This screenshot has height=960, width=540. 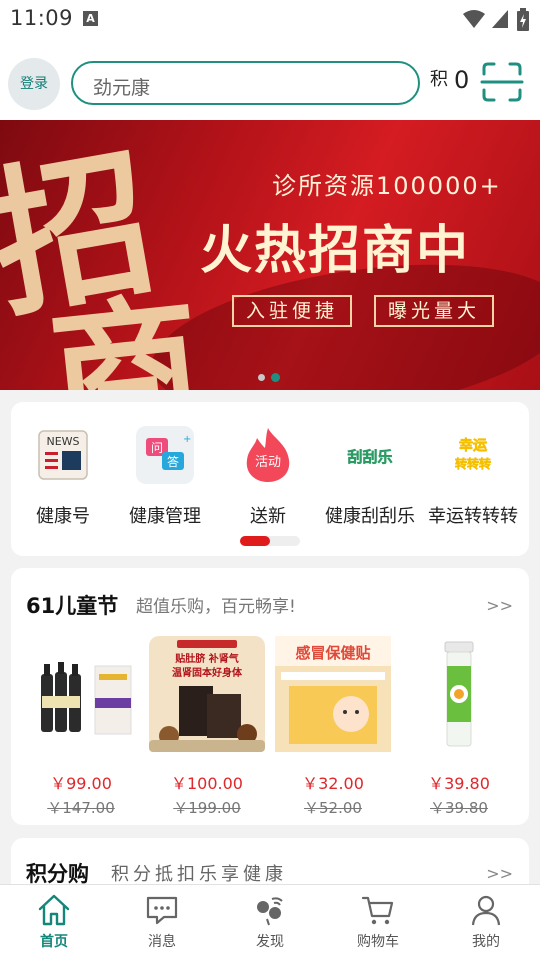 I want to click on tab-profile: 我的, so click(x=486, y=922).